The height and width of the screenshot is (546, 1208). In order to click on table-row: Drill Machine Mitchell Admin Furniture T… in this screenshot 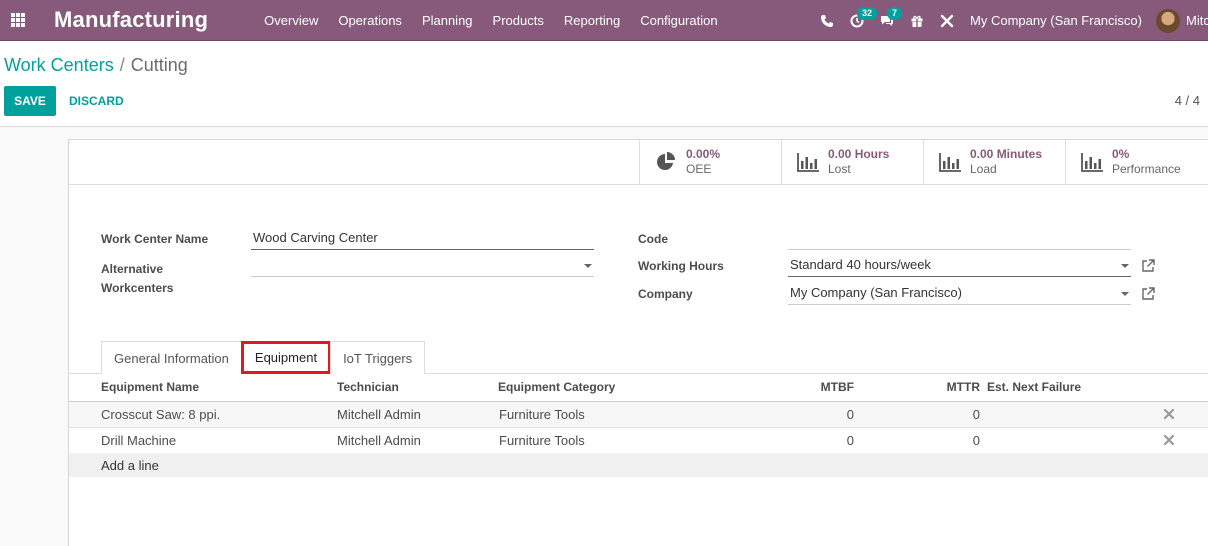, I will do `click(638, 441)`.